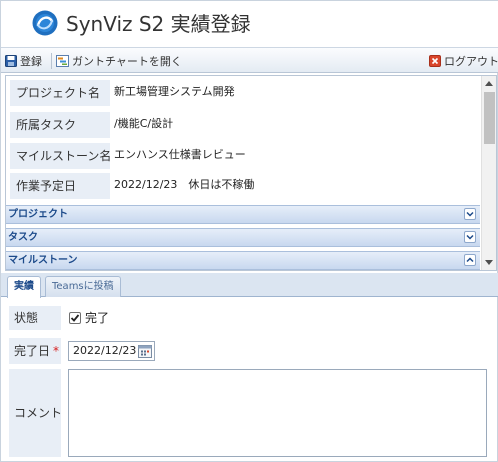 This screenshot has height=462, width=498. I want to click on scroll-up-arrow-icon, so click(489, 83).